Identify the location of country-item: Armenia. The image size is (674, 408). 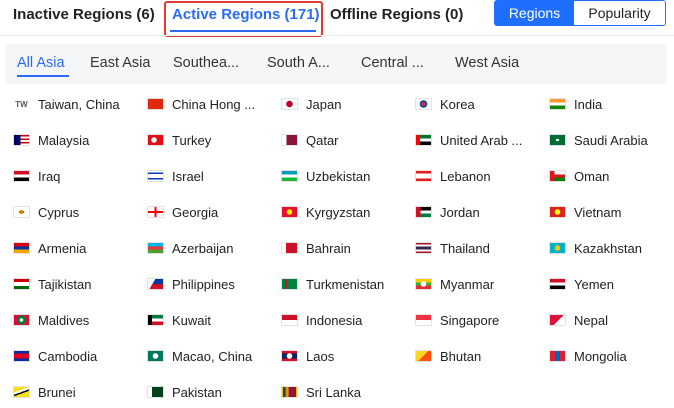
(49, 248).